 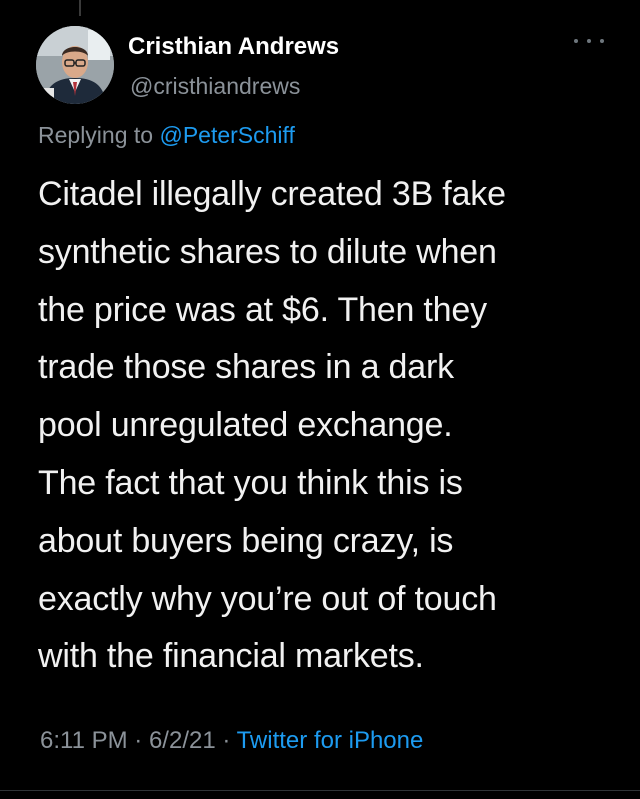 I want to click on author-display-name: Cristhian Andrews, so click(x=233, y=47).